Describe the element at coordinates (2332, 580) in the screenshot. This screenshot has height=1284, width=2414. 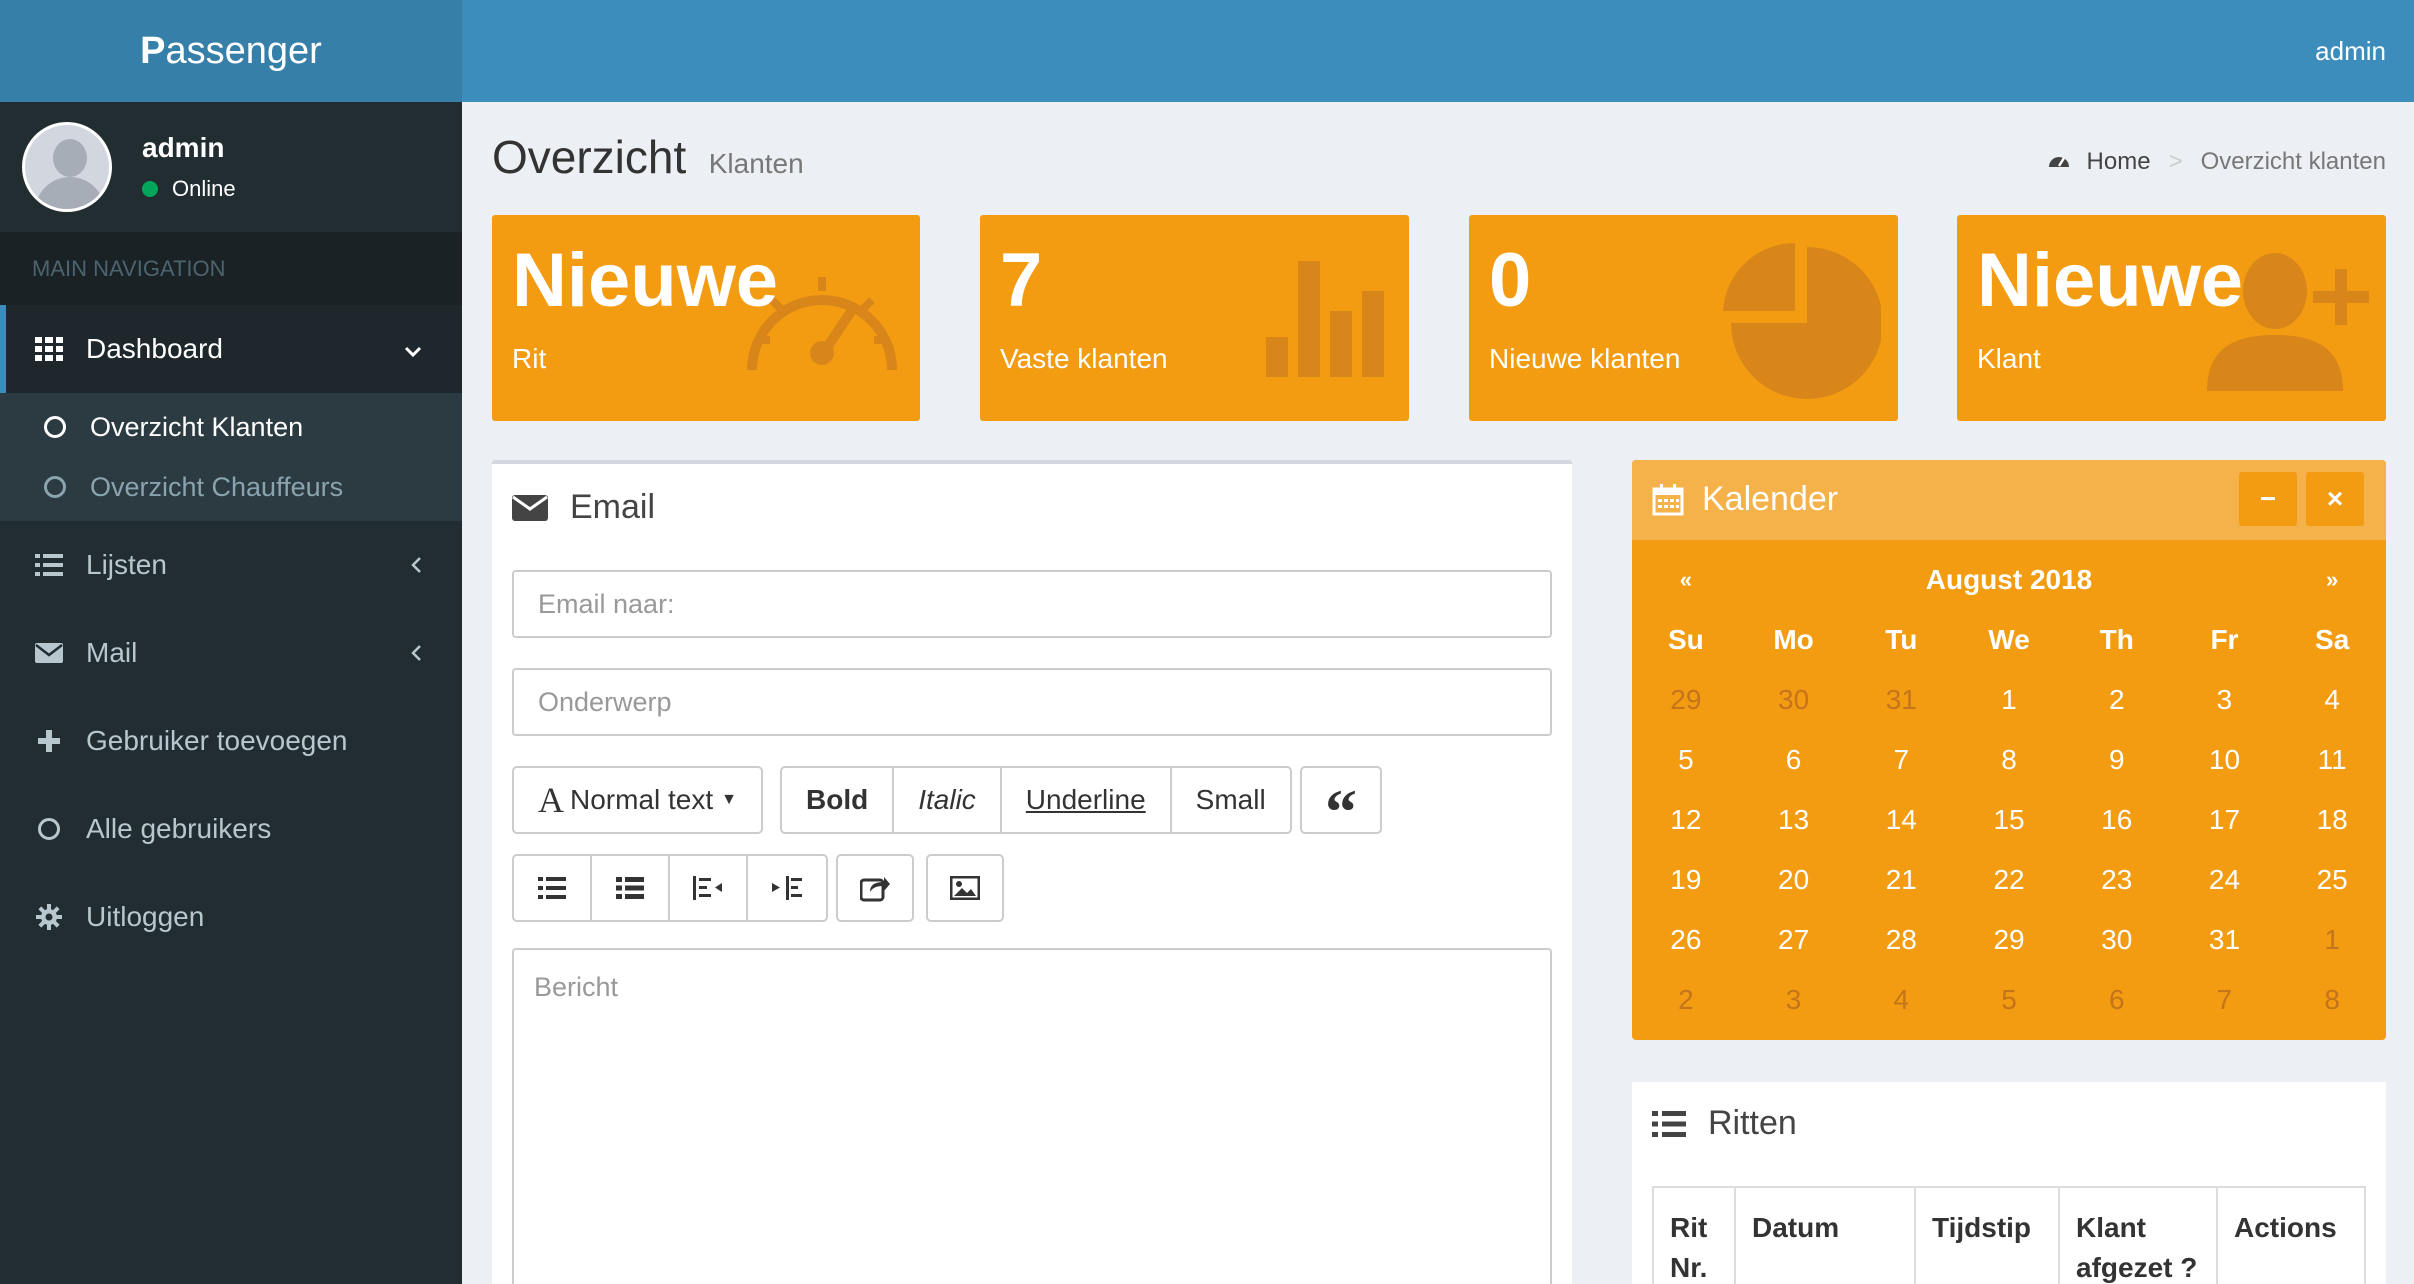
I see `calendar-next-button: »` at that location.